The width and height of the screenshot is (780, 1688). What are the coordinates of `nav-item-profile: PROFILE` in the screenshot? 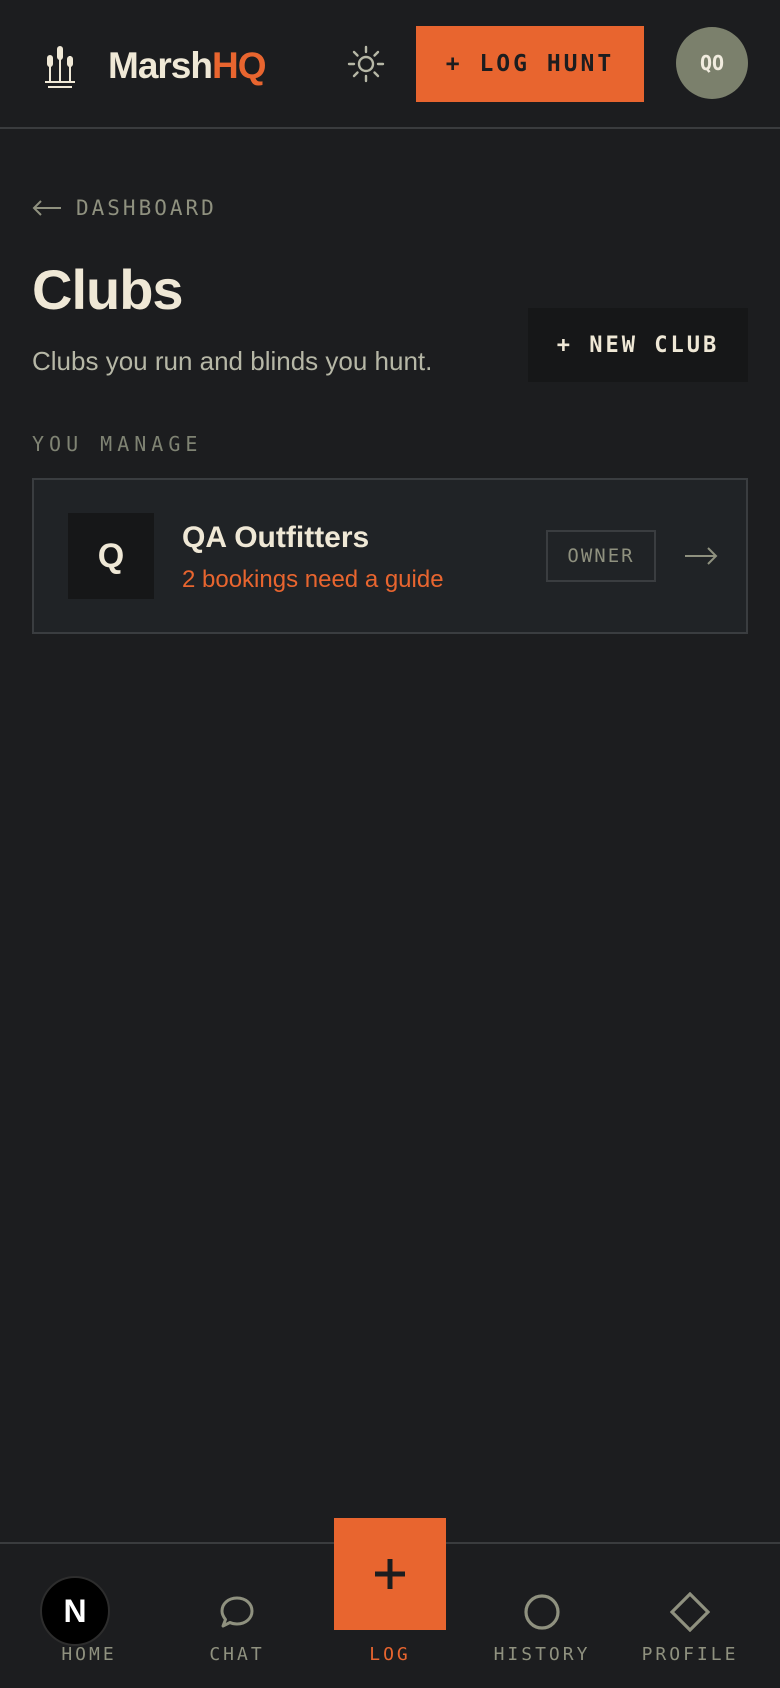 It's located at (690, 1616).